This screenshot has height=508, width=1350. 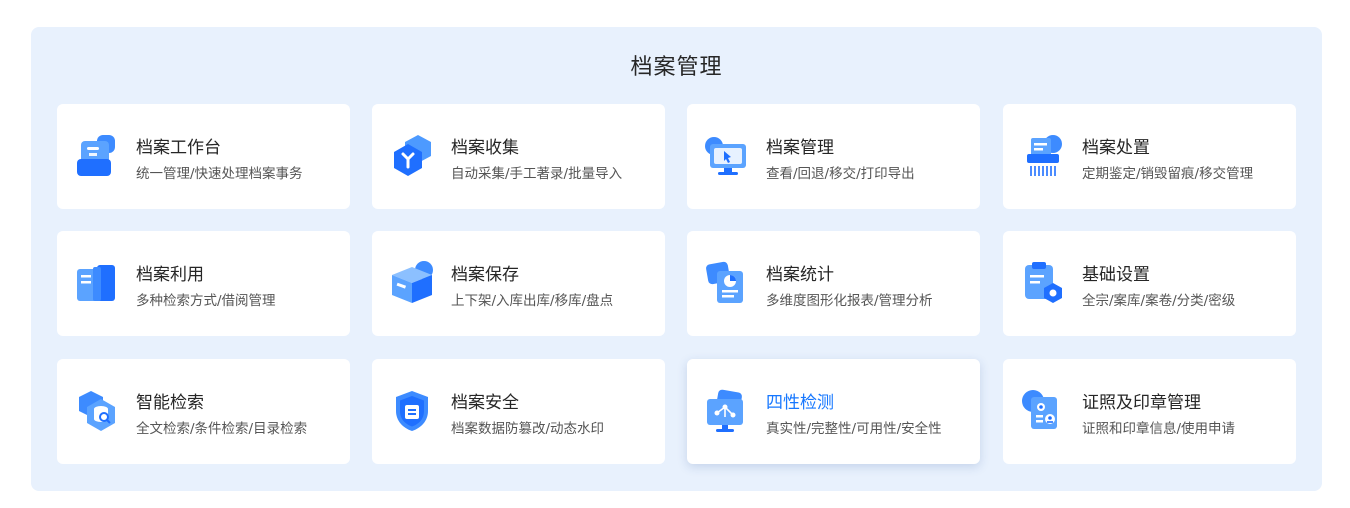 I want to click on card-title: 档案保存, so click(x=485, y=275).